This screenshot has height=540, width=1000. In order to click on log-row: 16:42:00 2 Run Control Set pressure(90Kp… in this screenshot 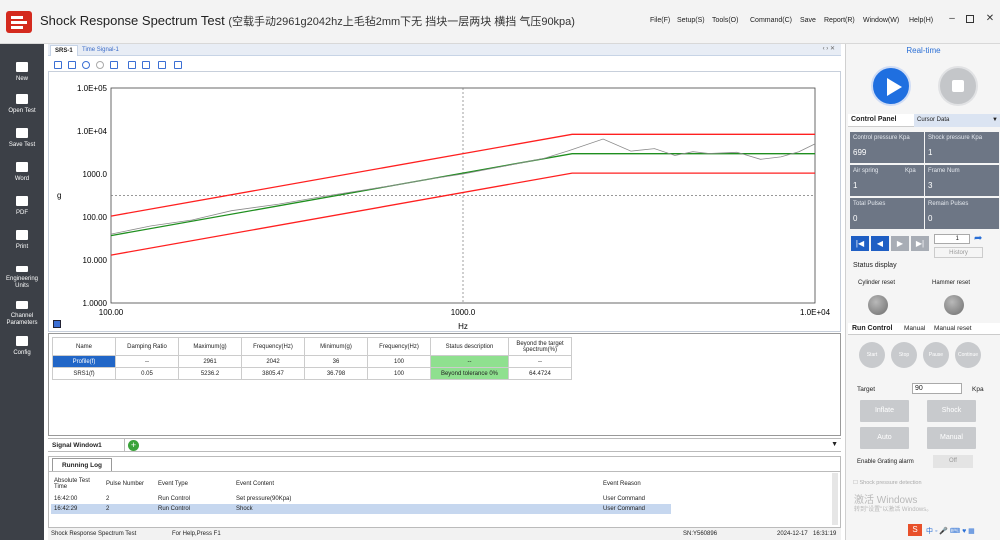, I will do `click(361, 499)`.